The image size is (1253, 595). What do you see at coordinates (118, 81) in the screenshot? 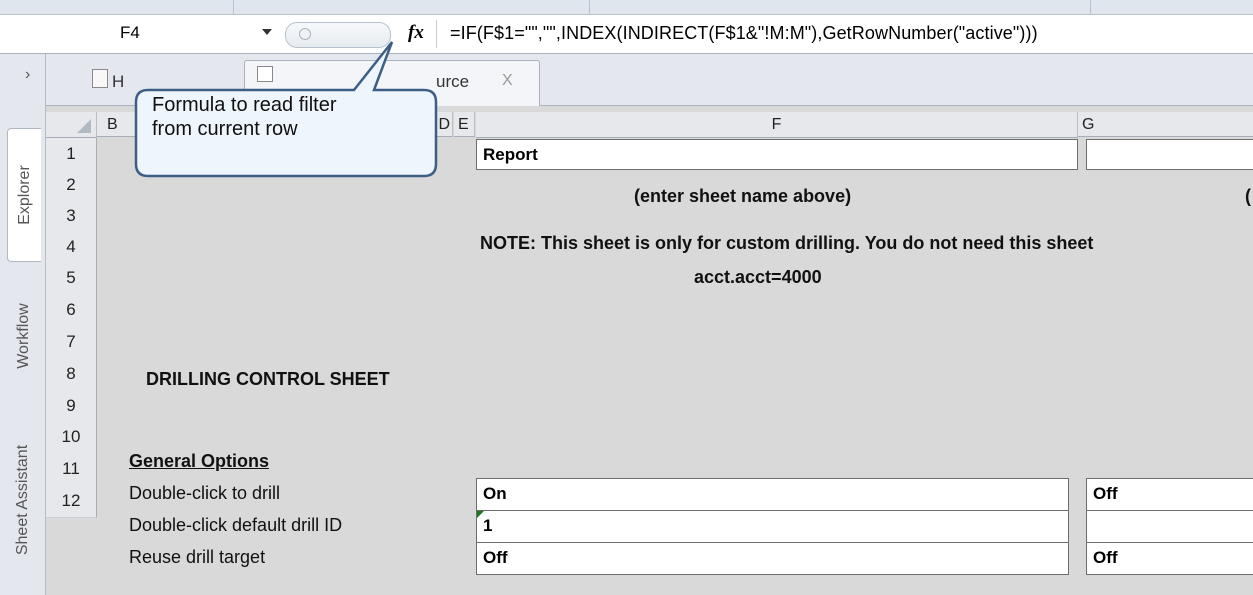
I see `document-tab-1-label: H` at bounding box center [118, 81].